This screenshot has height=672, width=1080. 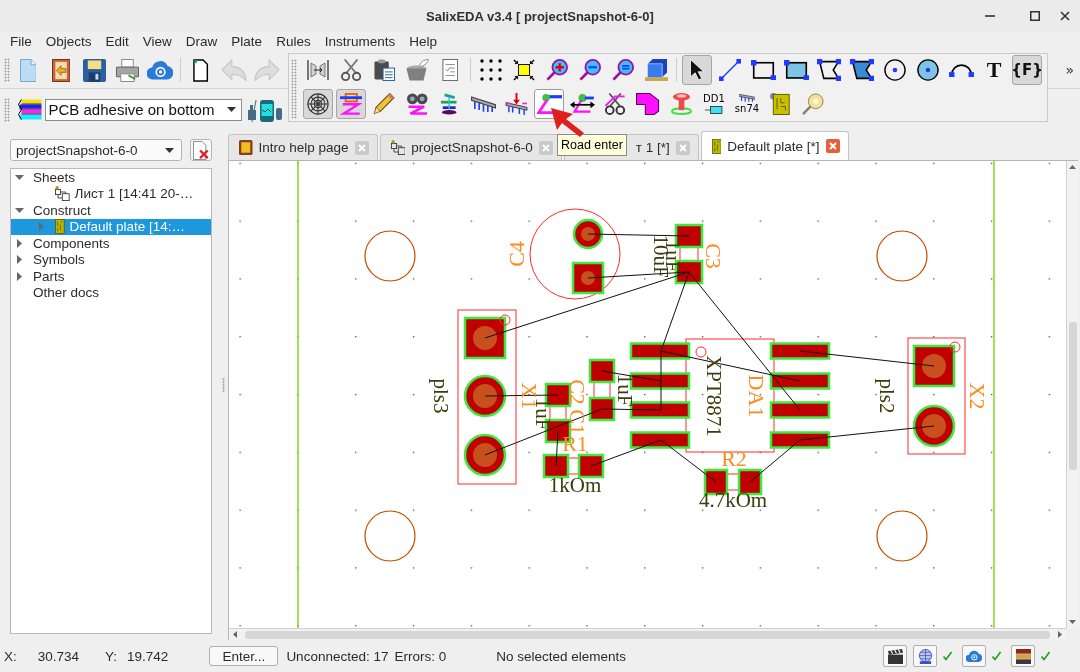 I want to click on menu-item: Rules, so click(x=293, y=42).